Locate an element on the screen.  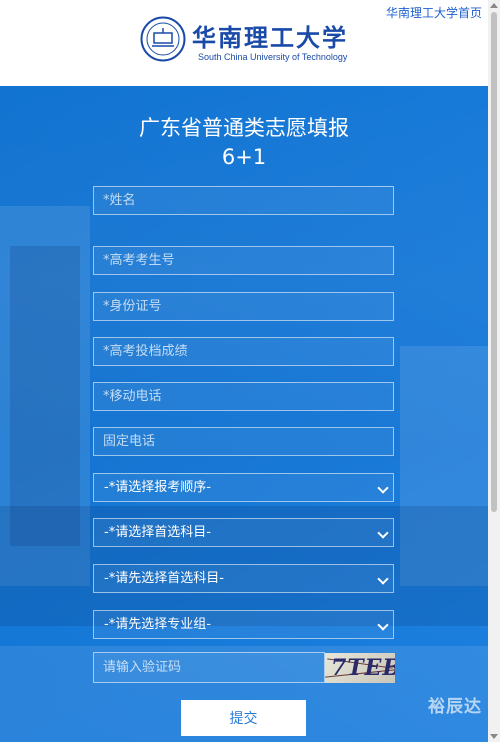
university-home-link: 华南理工大学首页 is located at coordinates (434, 12).